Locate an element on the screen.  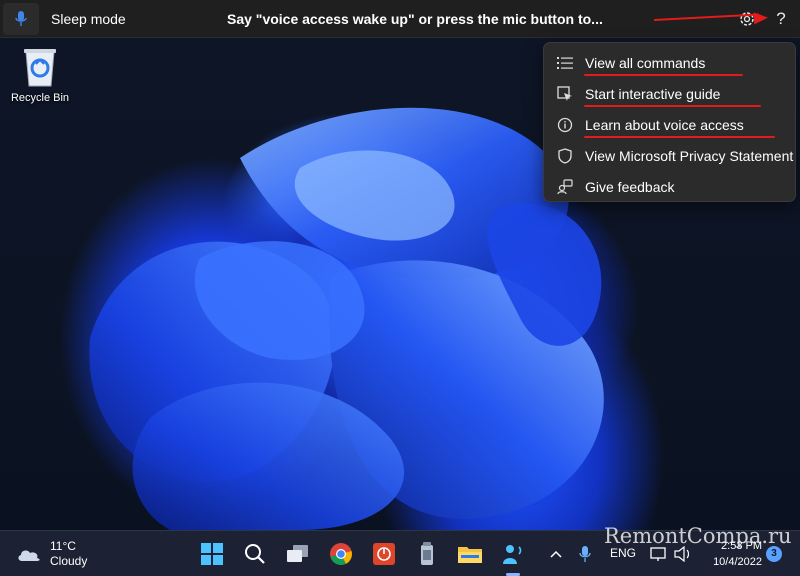
menu-item-label: View all commands is located at coordinates (645, 62).